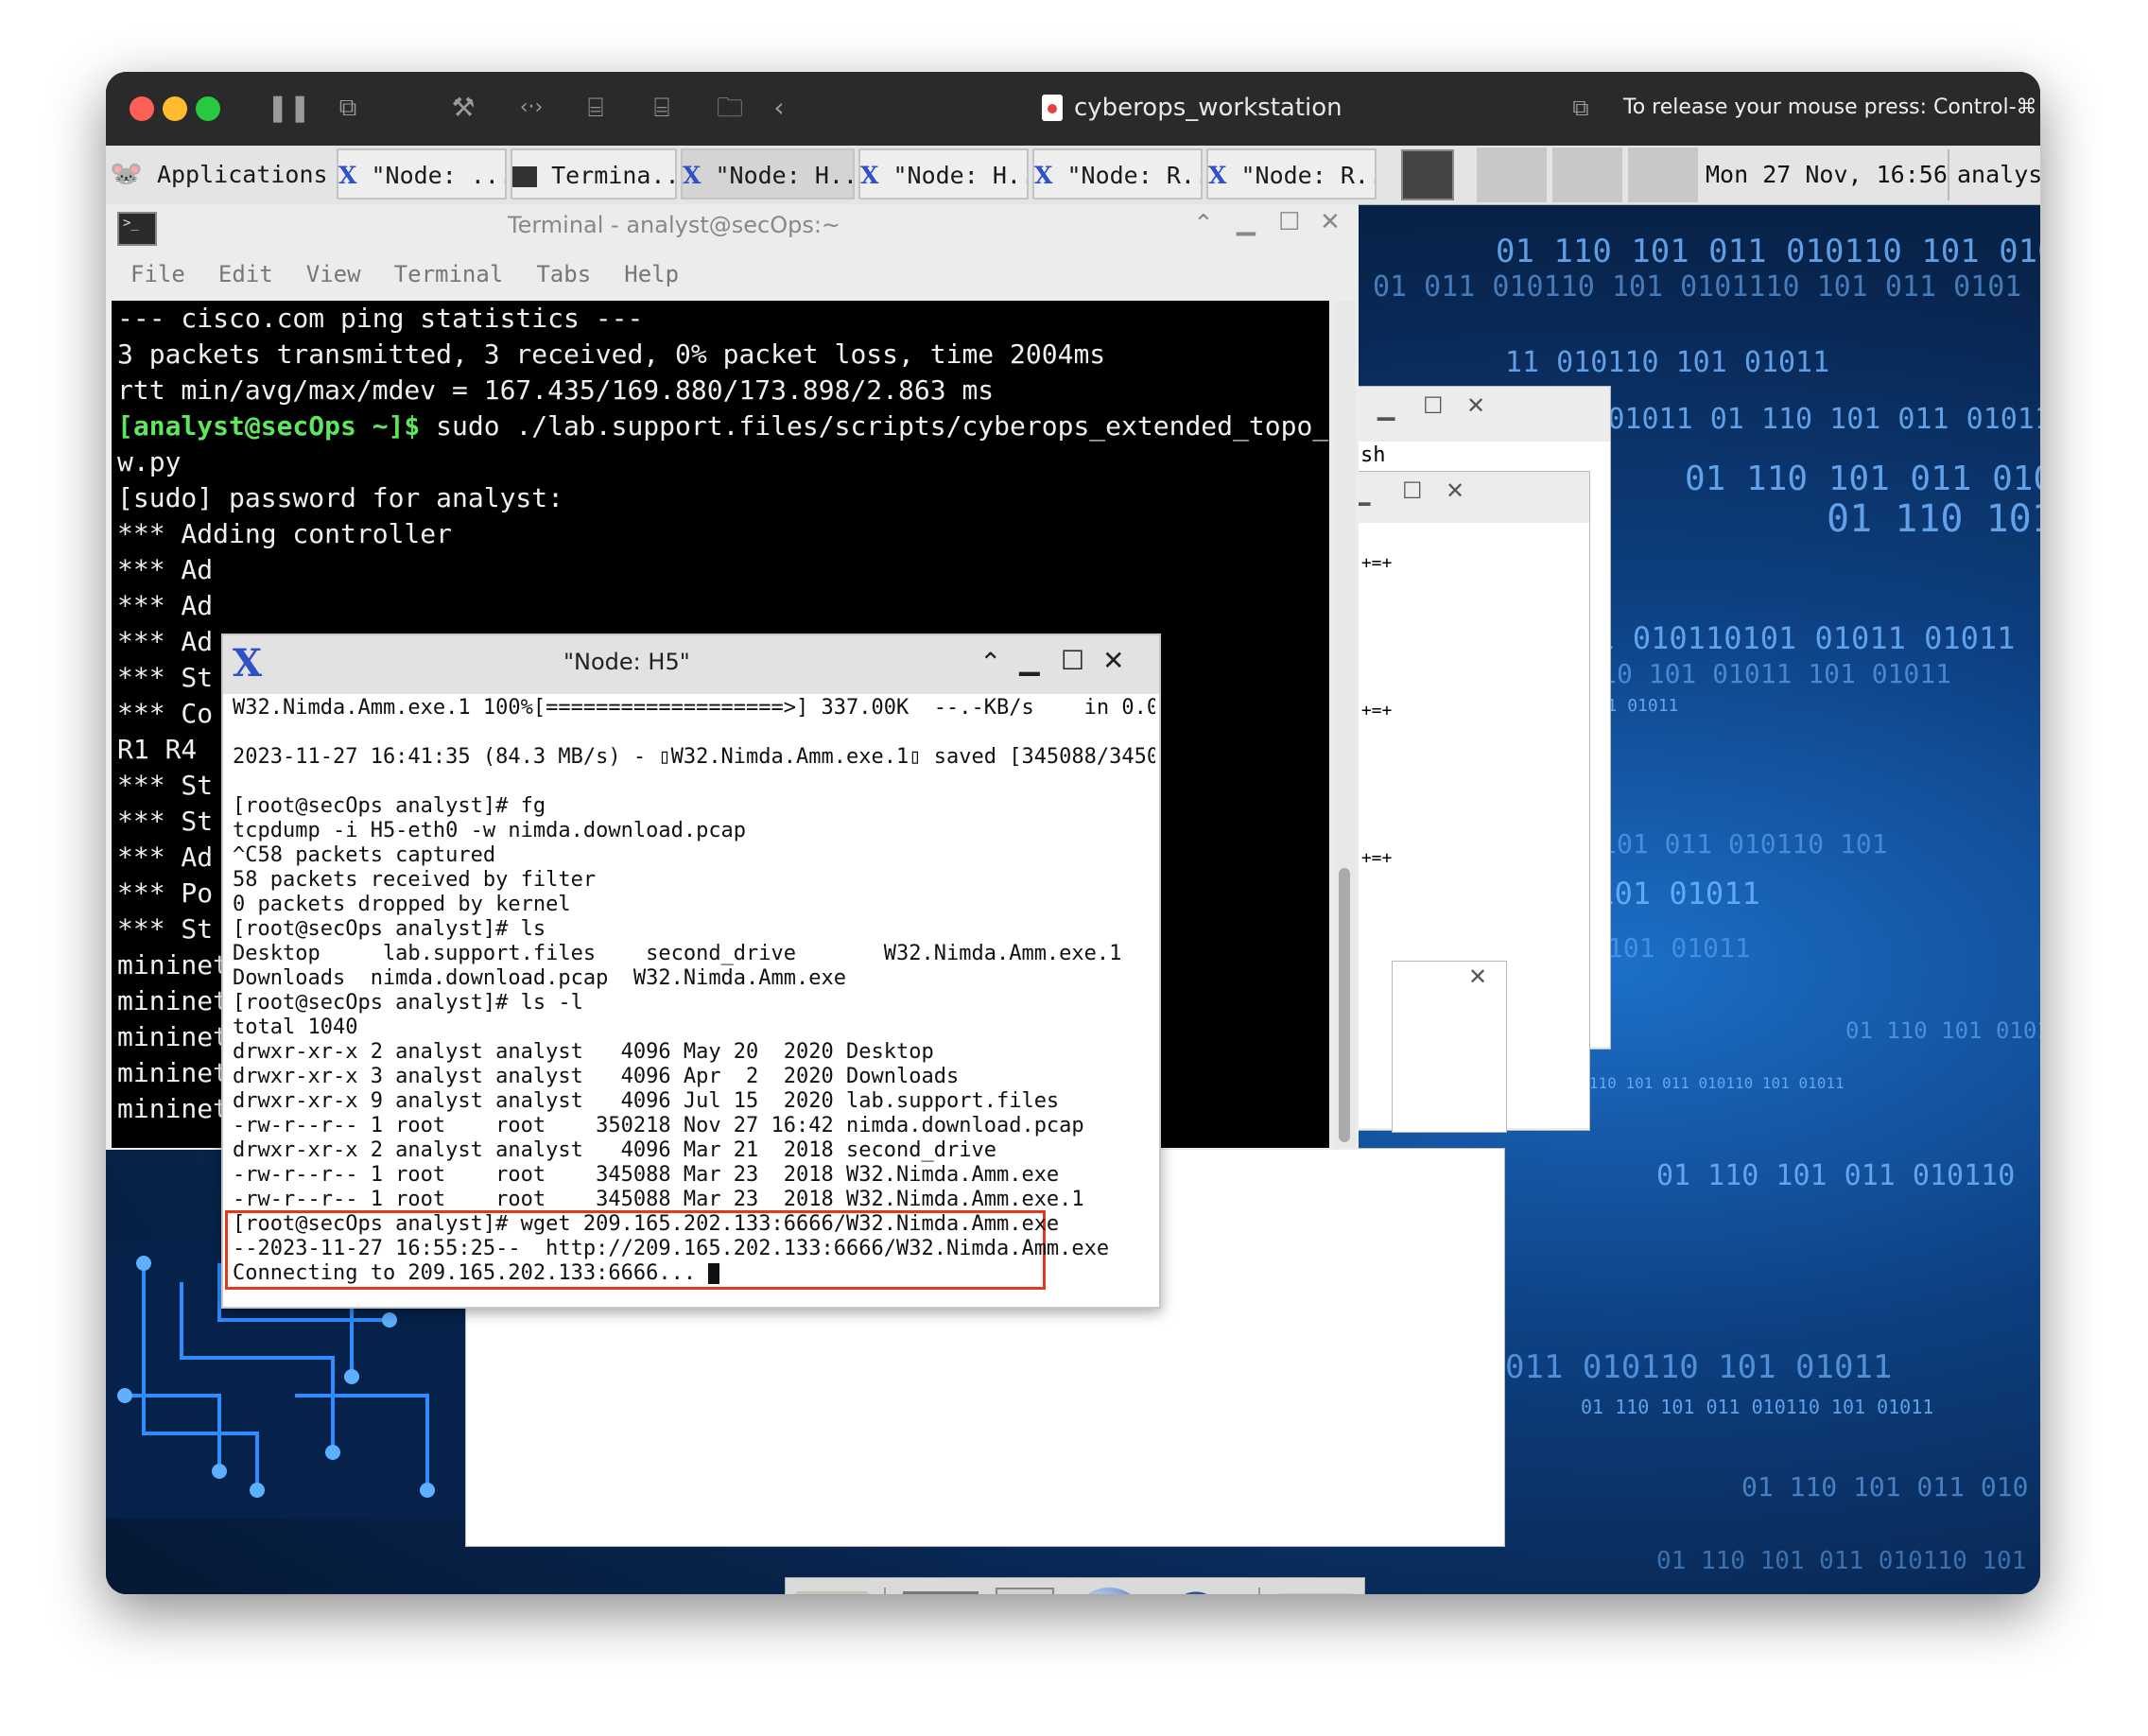  I want to click on terminal-line: [sudo] password for analyst:, so click(340, 497).